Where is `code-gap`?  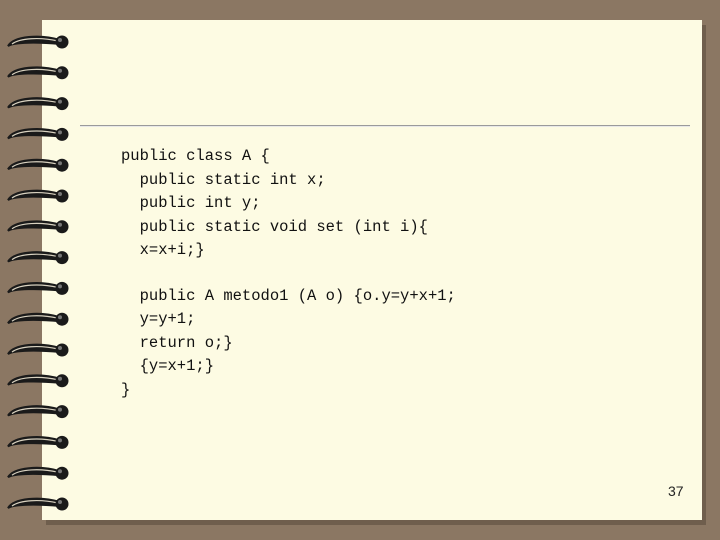 code-gap is located at coordinates (288, 274).